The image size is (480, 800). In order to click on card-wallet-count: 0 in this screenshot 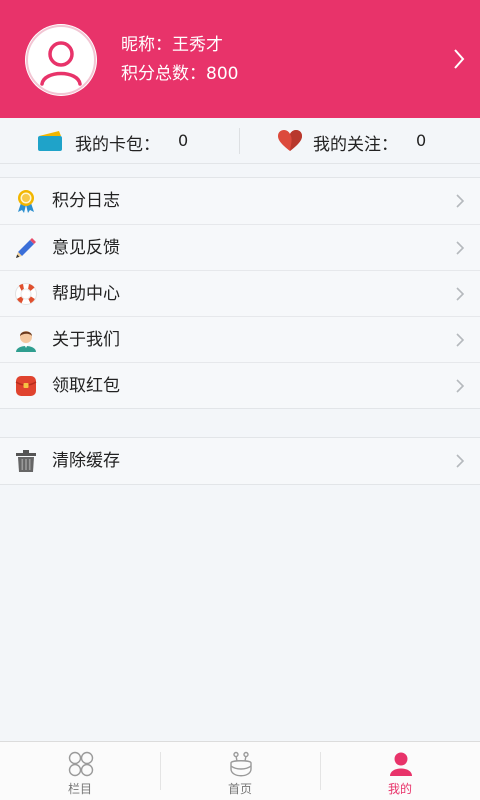, I will do `click(183, 140)`.